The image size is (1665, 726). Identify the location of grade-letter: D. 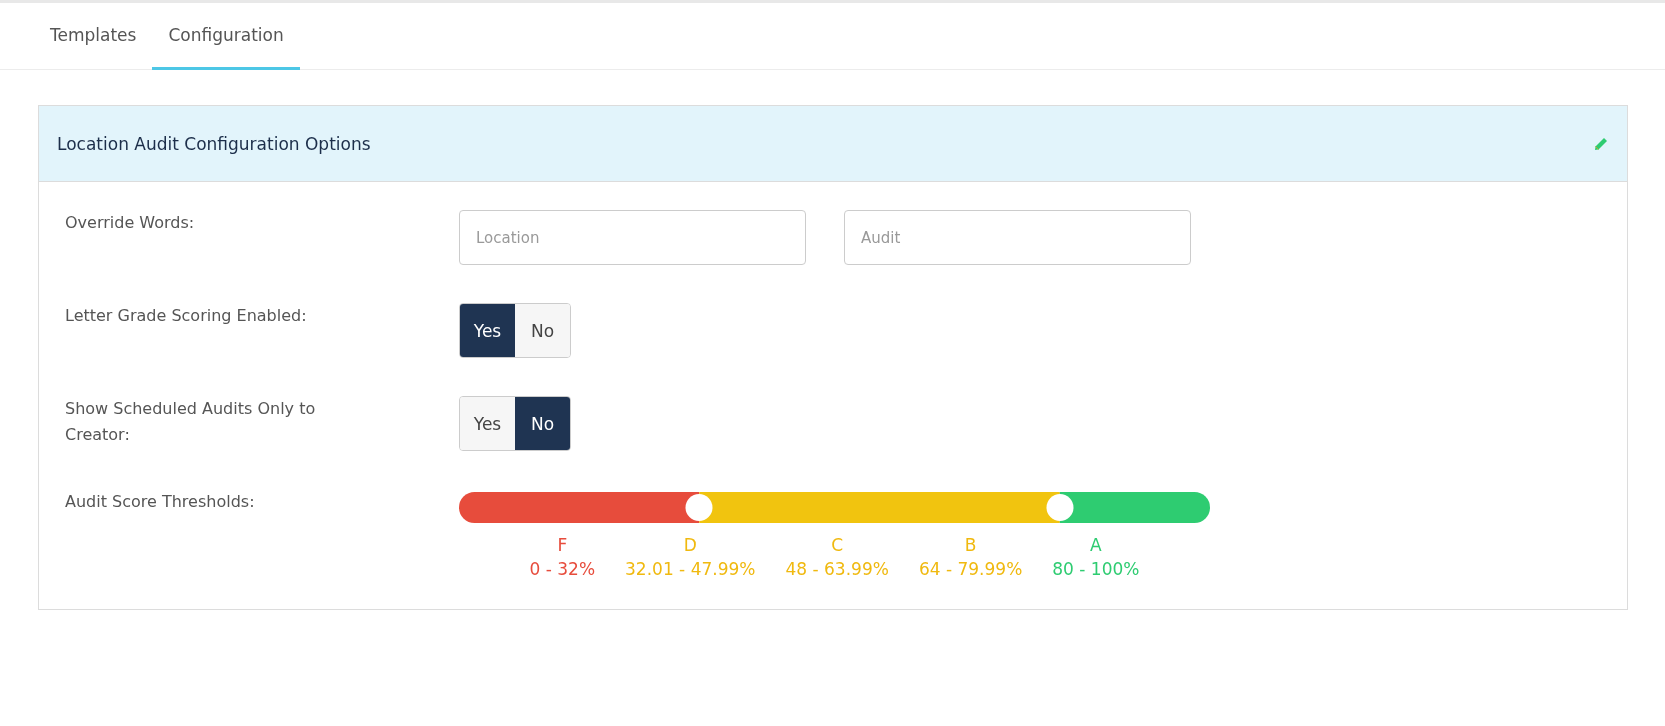
(690, 545).